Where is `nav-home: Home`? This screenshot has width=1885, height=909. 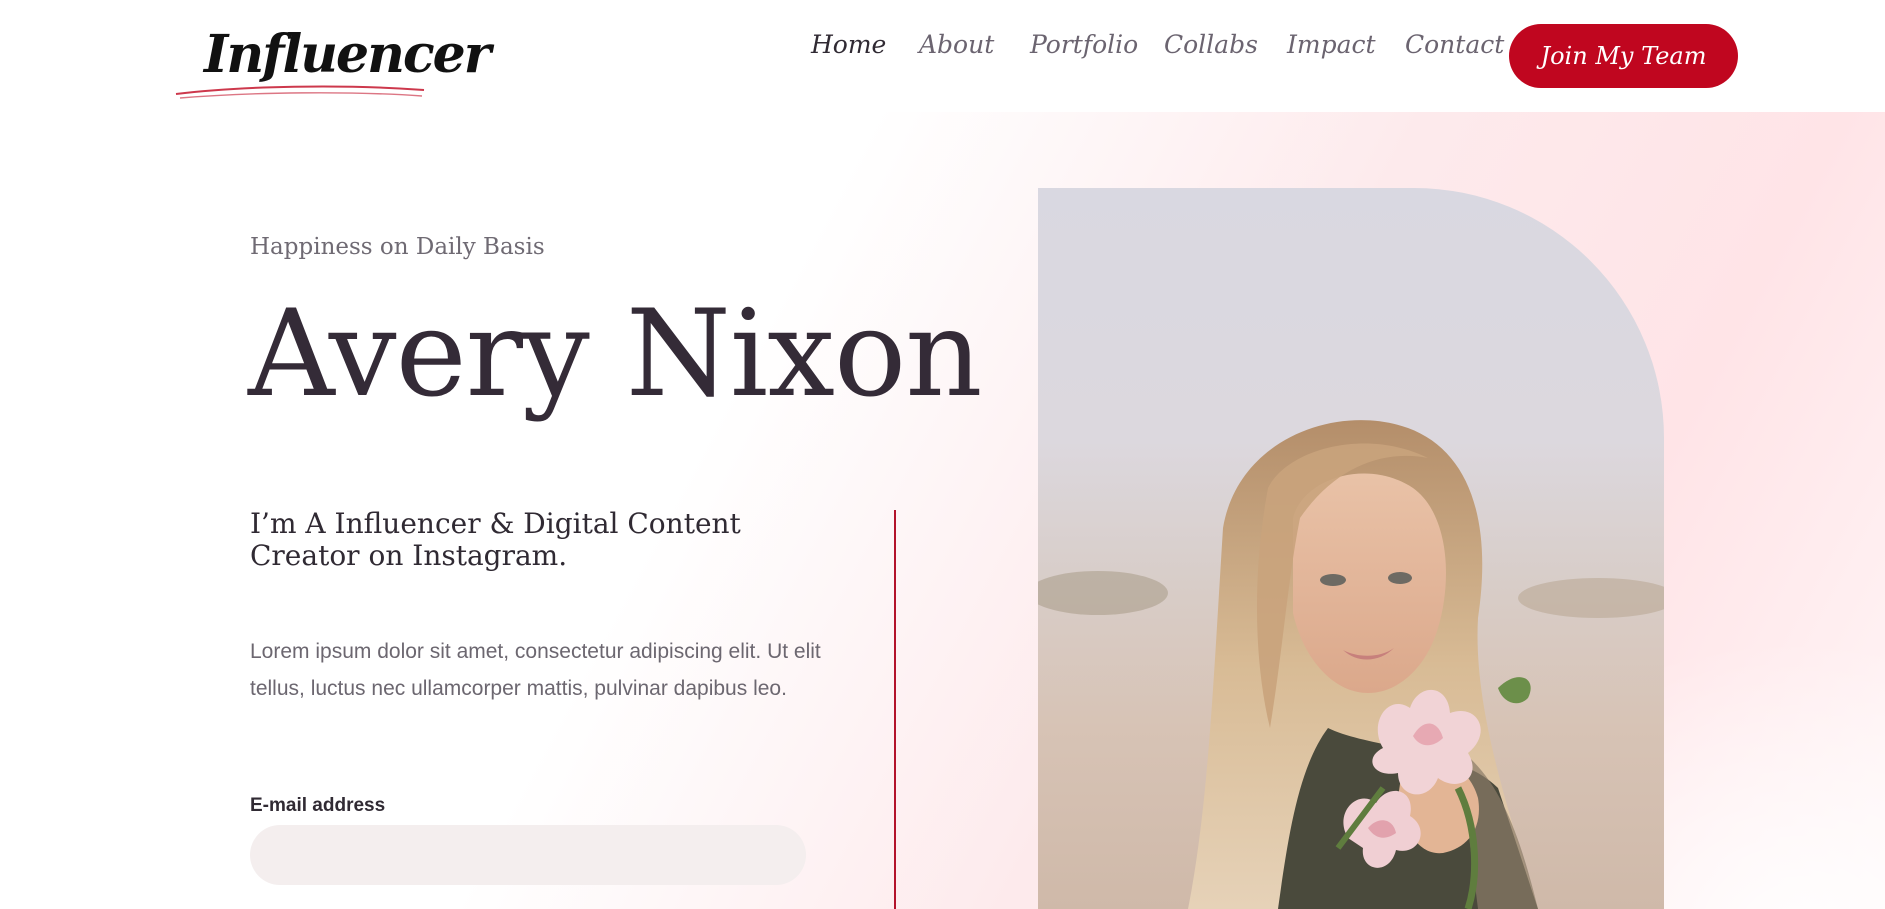 nav-home: Home is located at coordinates (848, 44).